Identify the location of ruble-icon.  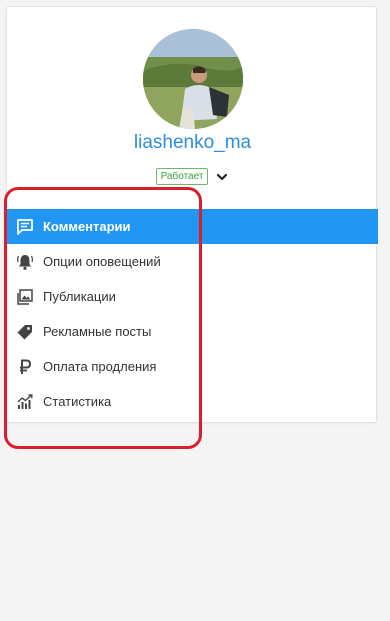
(25, 367).